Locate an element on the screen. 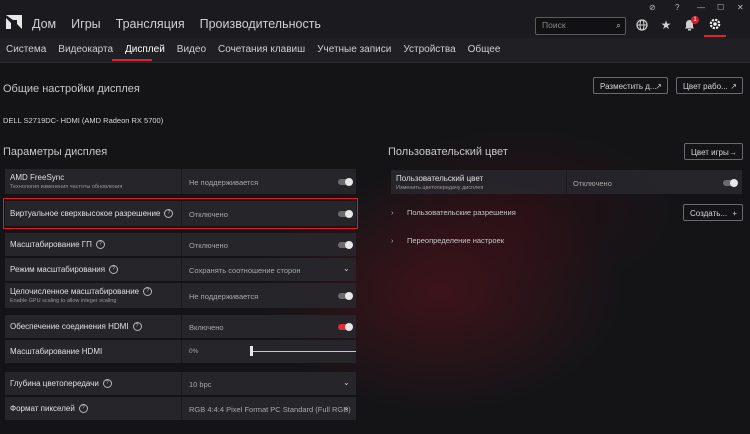 The width and height of the screenshot is (750, 434). vsr-highlight-box is located at coordinates (180, 213).